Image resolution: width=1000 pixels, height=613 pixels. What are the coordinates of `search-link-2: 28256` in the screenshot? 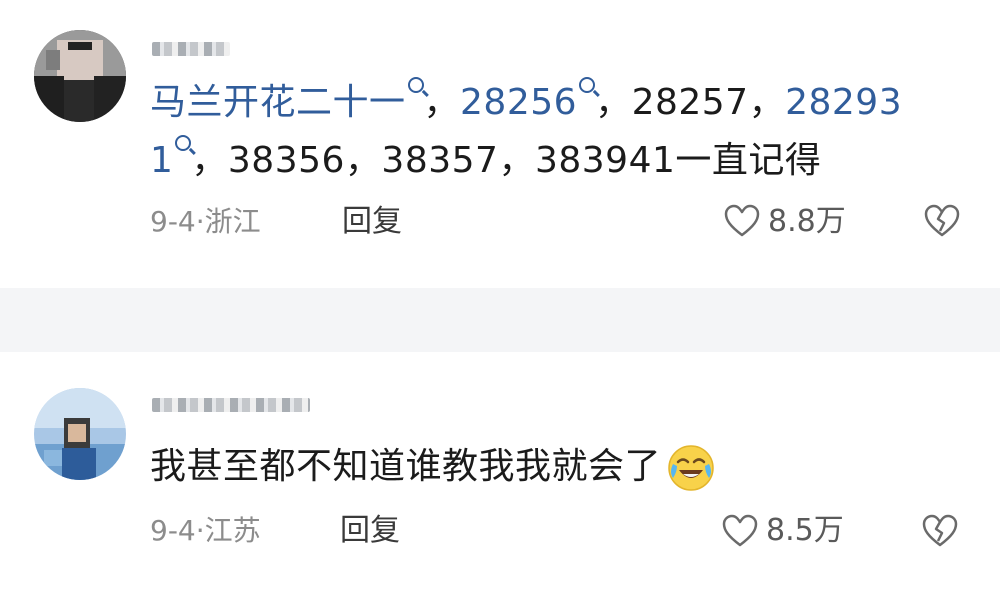 It's located at (528, 100).